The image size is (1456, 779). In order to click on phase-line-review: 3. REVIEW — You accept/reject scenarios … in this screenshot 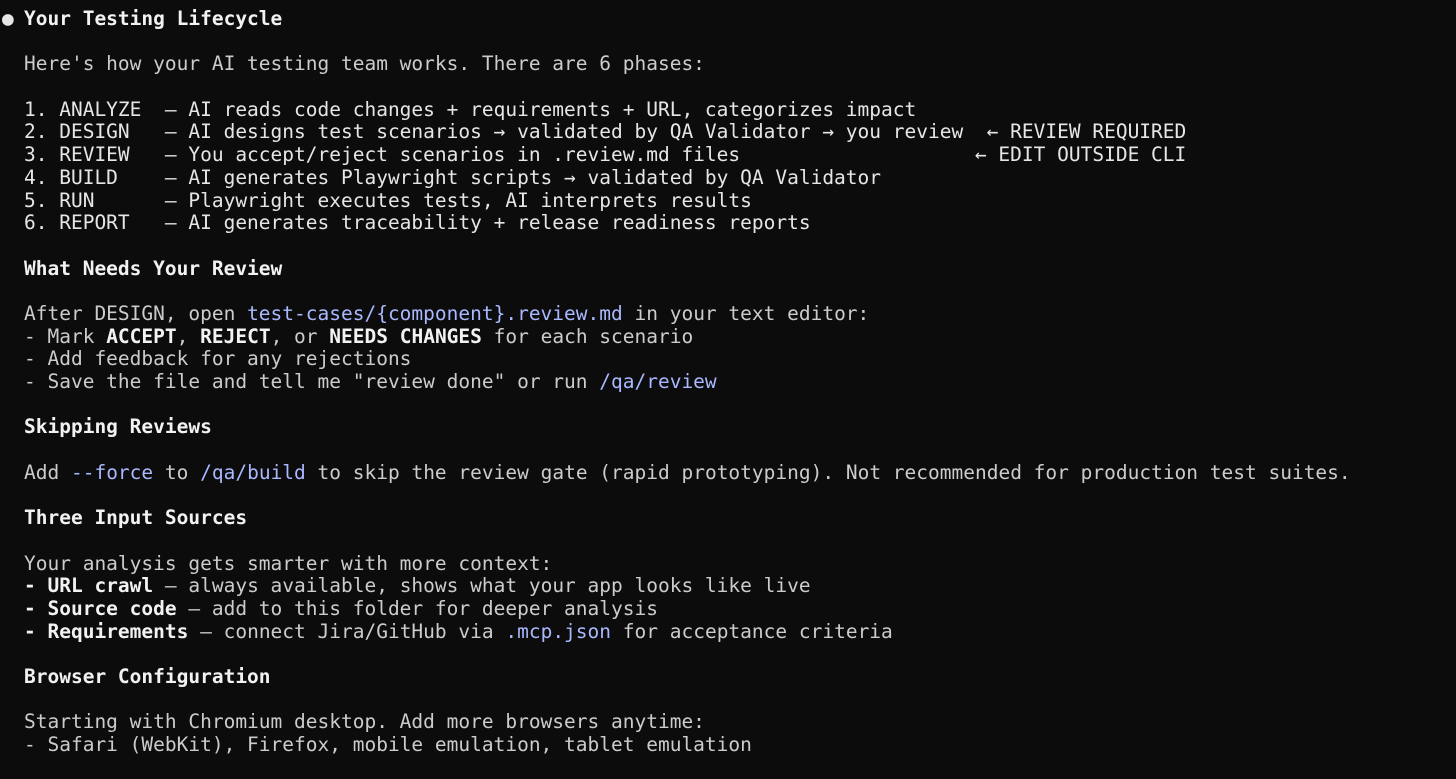, I will do `click(728, 155)`.